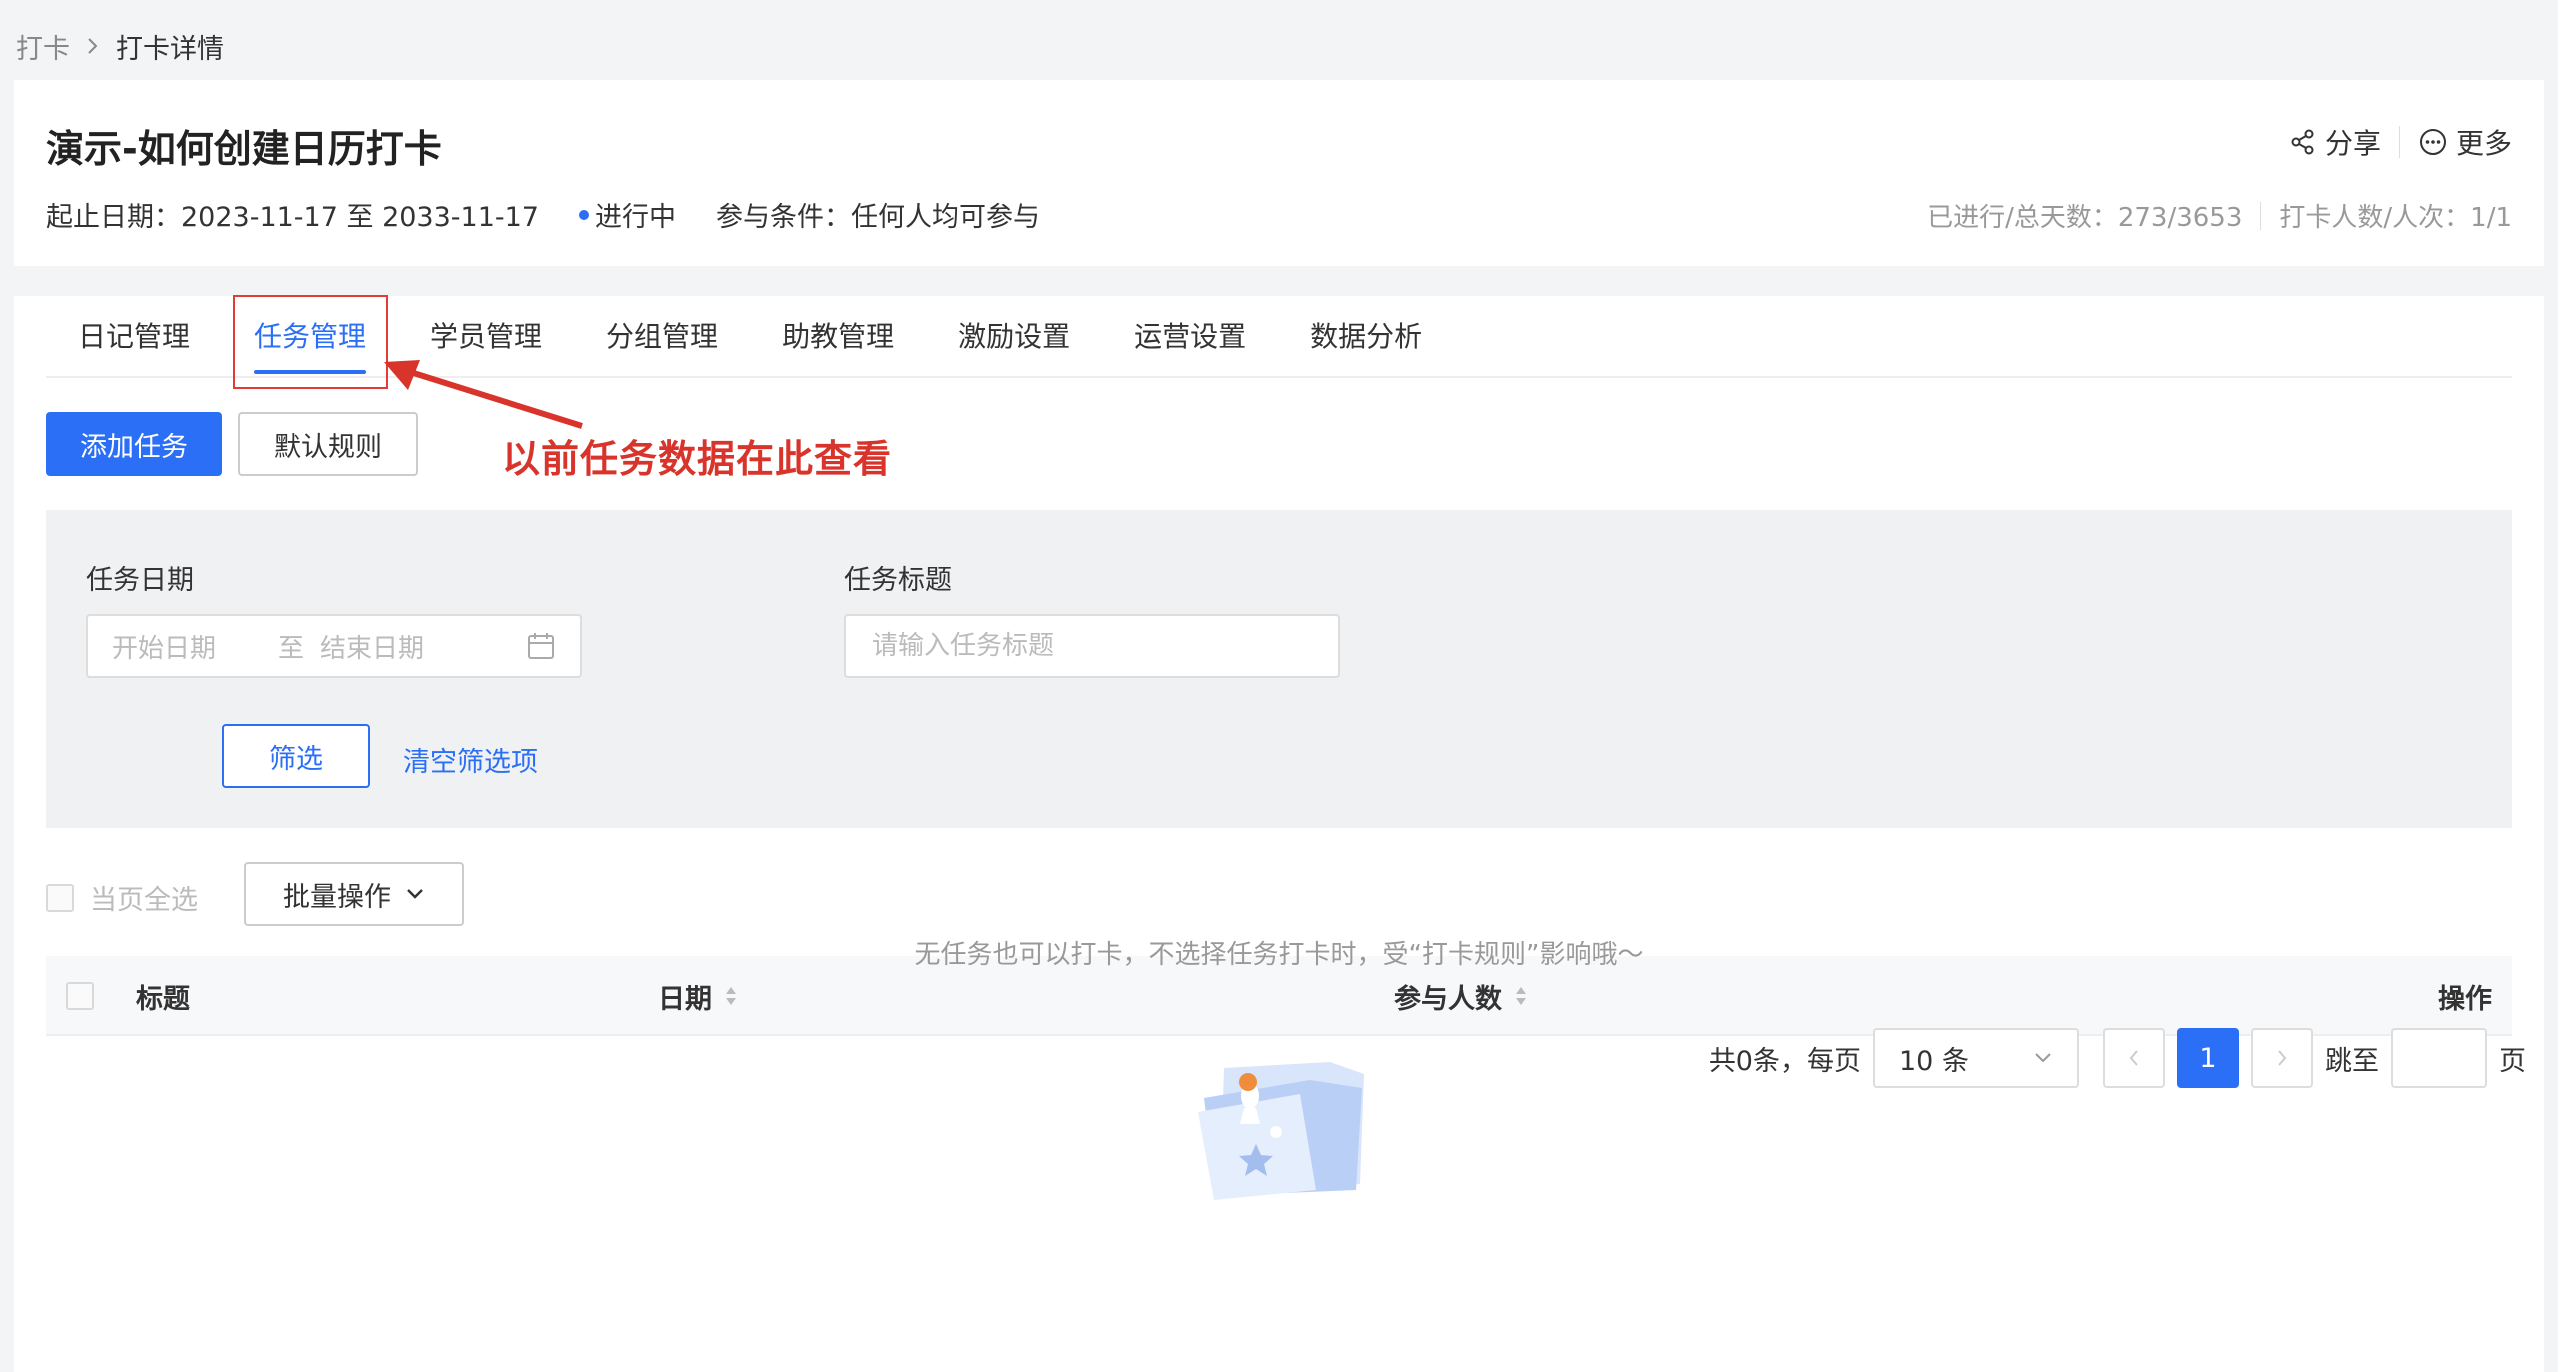 The image size is (2558, 1372). Describe the element at coordinates (1934, 1061) in the screenshot. I see `page-size-value: 10 条` at that location.